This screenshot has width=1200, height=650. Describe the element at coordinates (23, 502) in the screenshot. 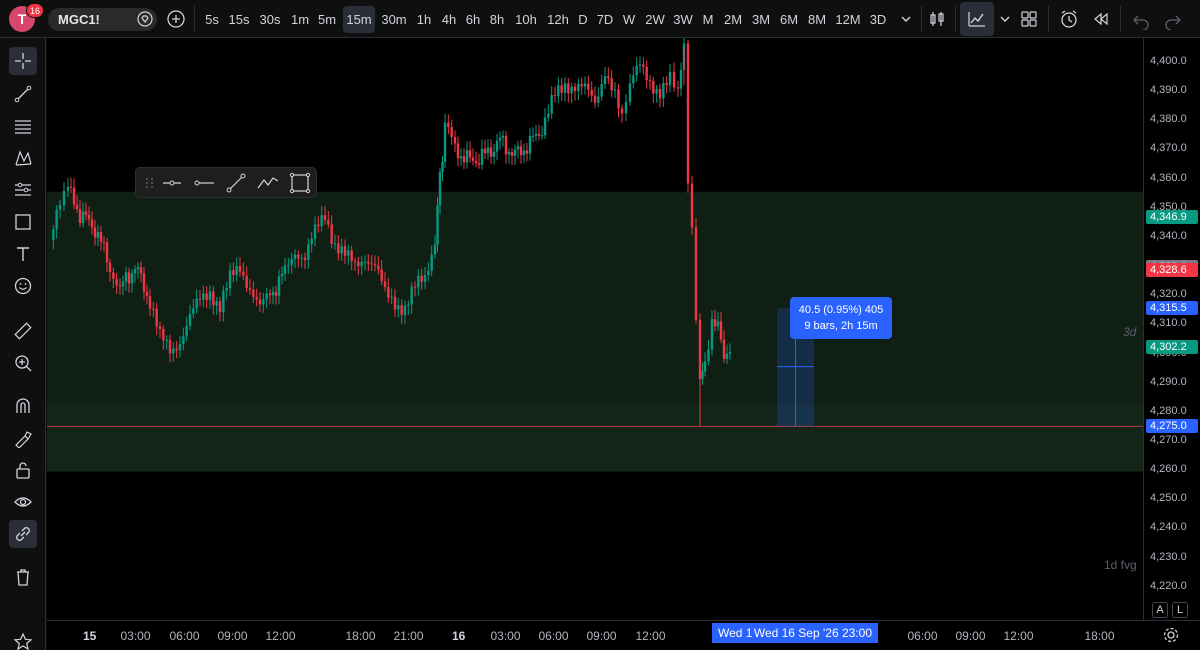

I see `hide-drawings-tool` at that location.